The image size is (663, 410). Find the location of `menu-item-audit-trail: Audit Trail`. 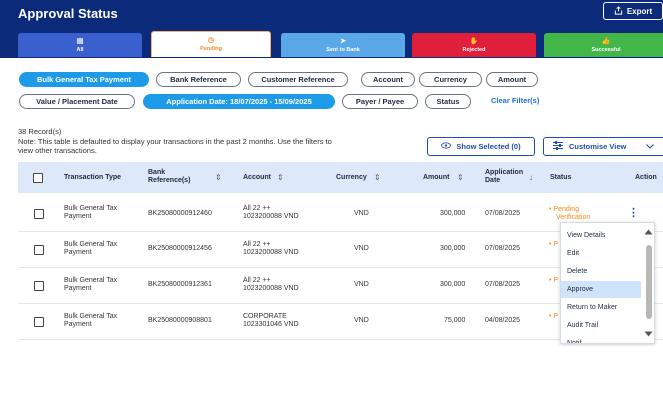

menu-item-audit-trail: Audit Trail is located at coordinates (601, 325).